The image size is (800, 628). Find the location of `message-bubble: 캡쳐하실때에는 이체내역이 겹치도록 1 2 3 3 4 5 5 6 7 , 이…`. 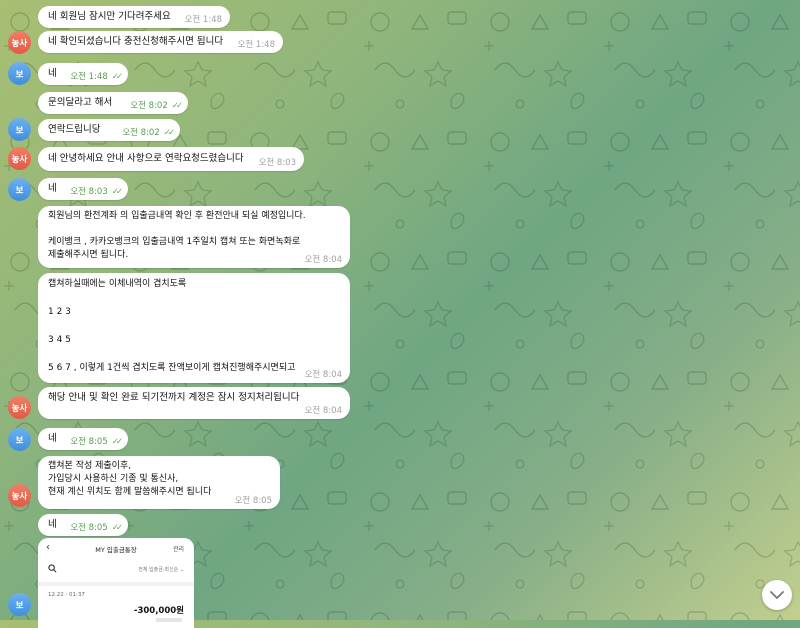

message-bubble: 캡쳐하실때에는 이체내역이 겹치도록 1 2 3 3 4 5 5 6 7 , 이… is located at coordinates (194, 328).